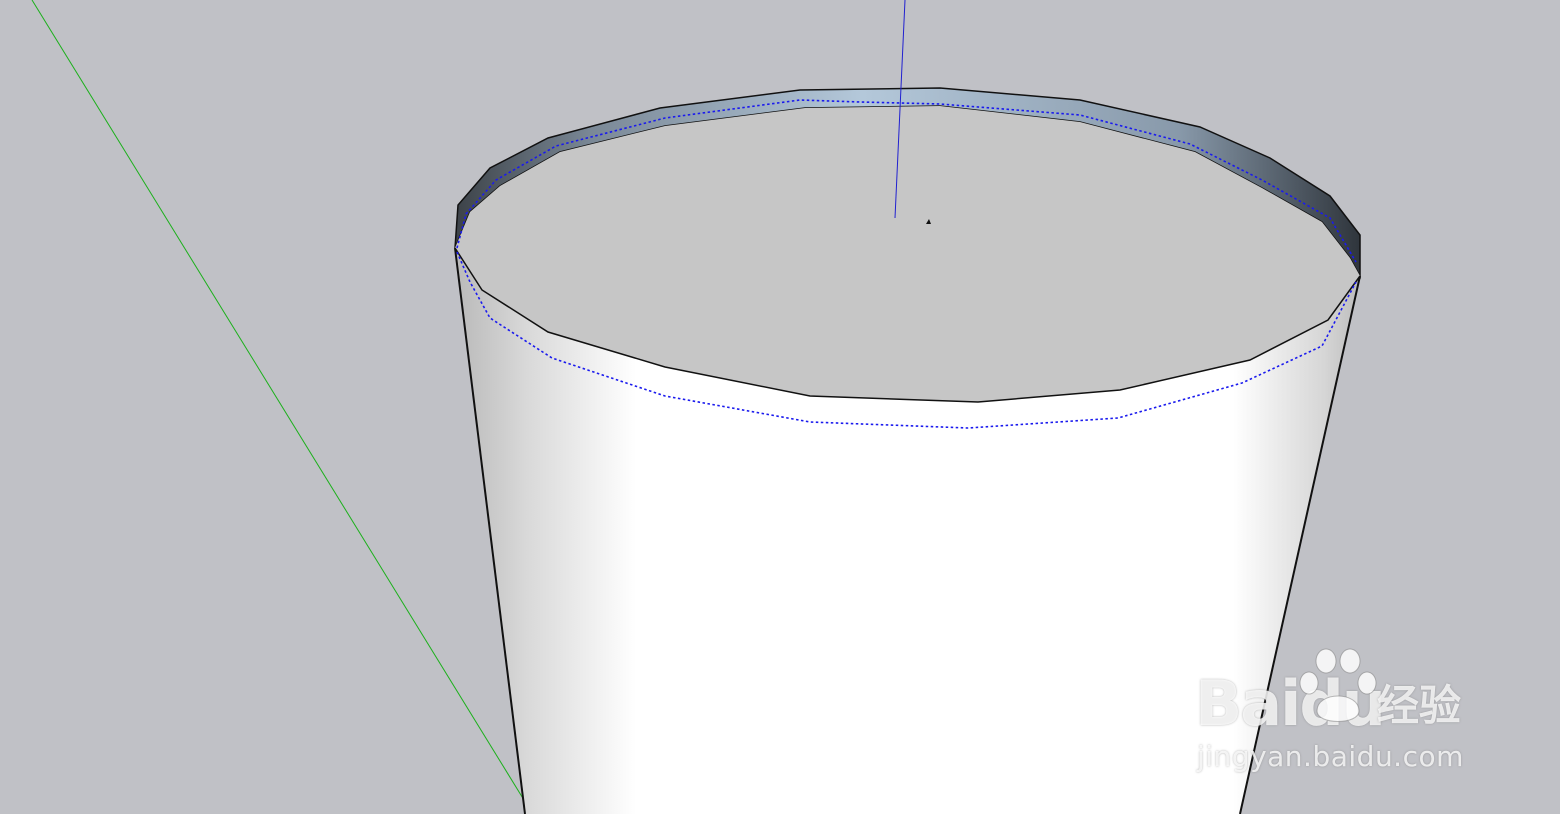  I want to click on baidu-jingyan-watermark: Baidu 经验 jingyan.baidu.com, so click(1340, 715).